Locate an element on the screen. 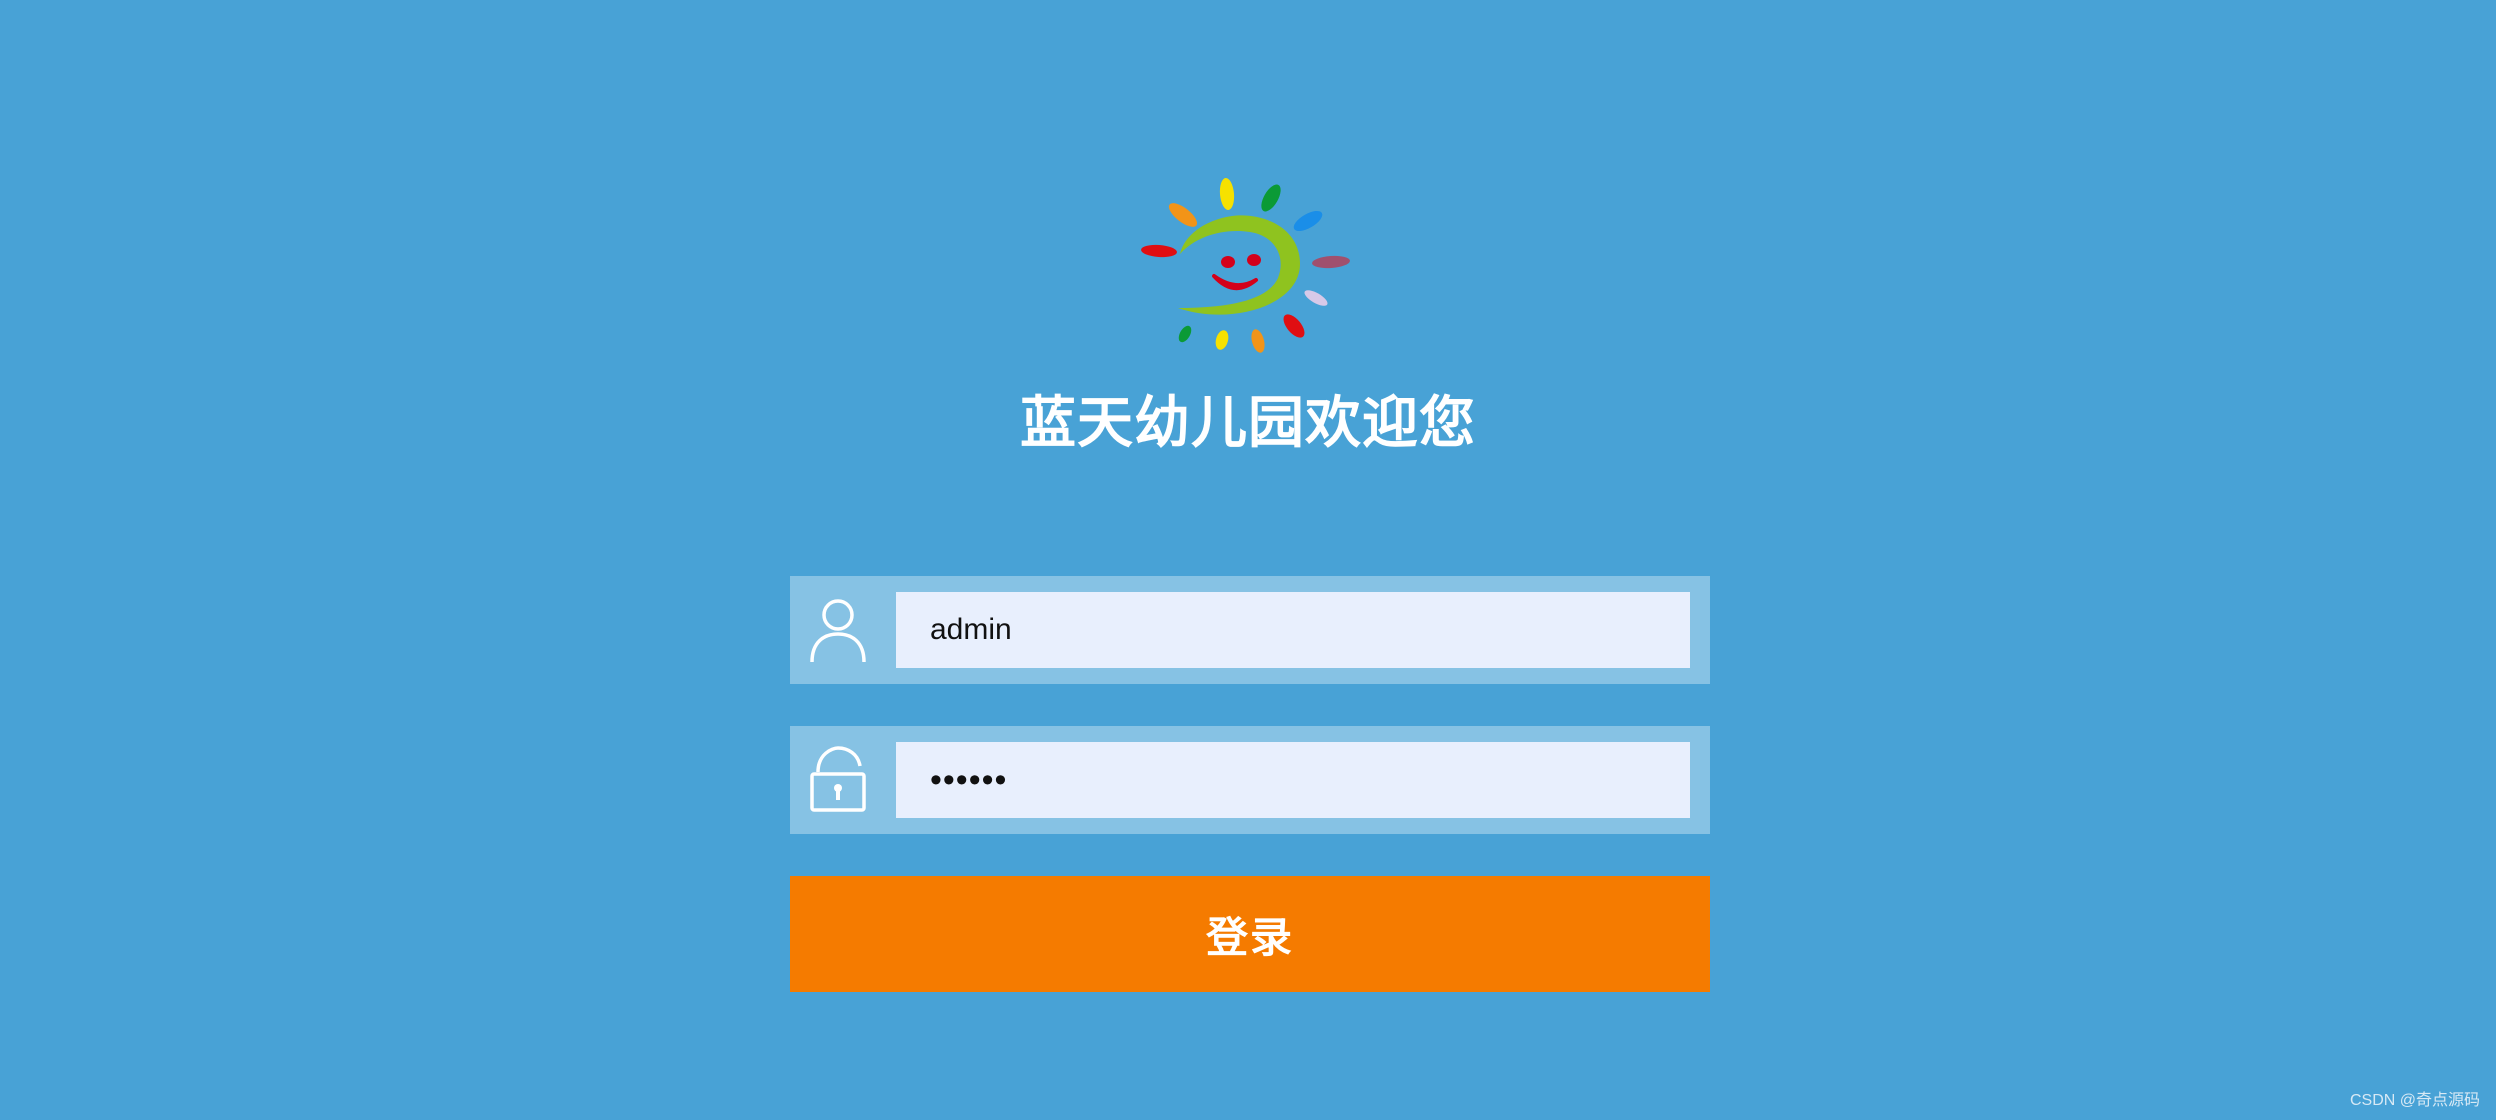 The width and height of the screenshot is (2496, 1120). username-row is located at coordinates (1250, 630).